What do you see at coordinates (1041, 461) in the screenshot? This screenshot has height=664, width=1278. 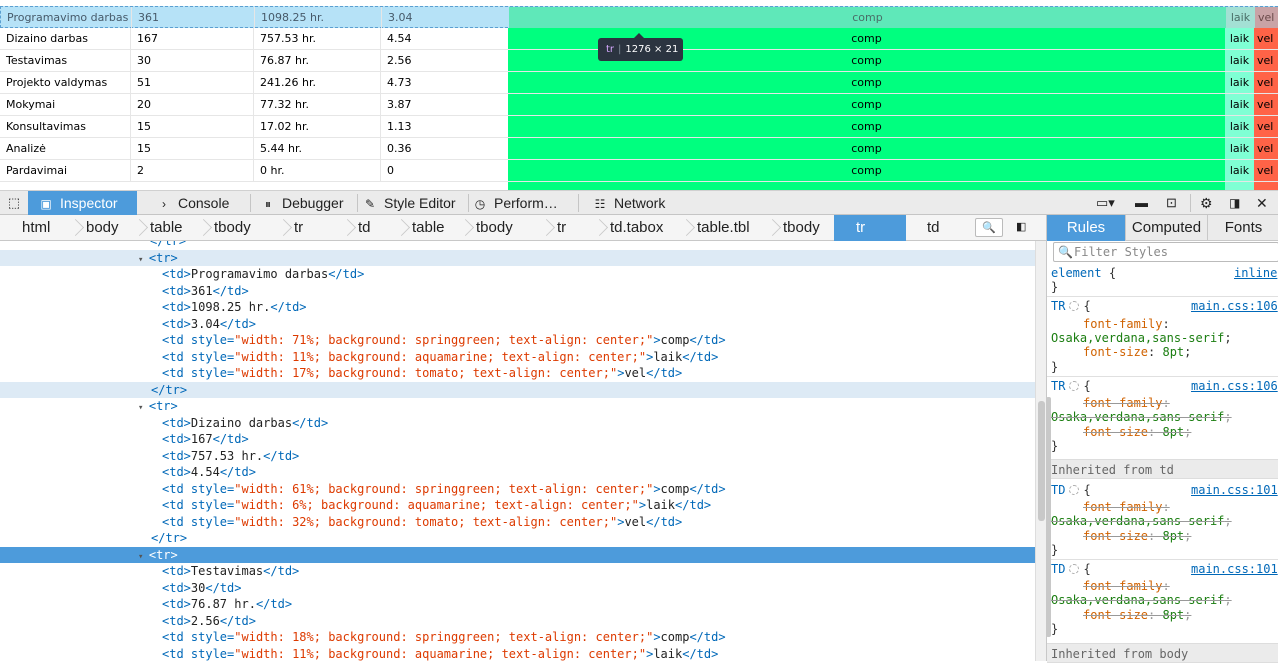 I see `scrollbar-thumb` at bounding box center [1041, 461].